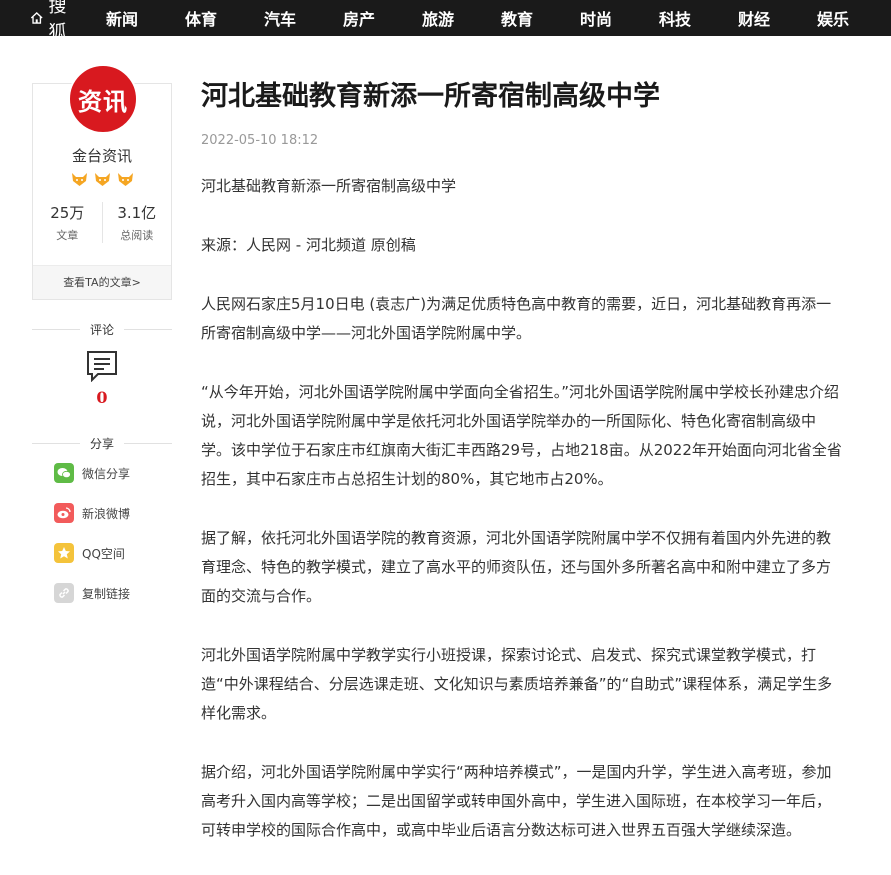 The width and height of the screenshot is (891, 875). Describe the element at coordinates (106, 593) in the screenshot. I see `copy-link-label: 复制链接` at that location.